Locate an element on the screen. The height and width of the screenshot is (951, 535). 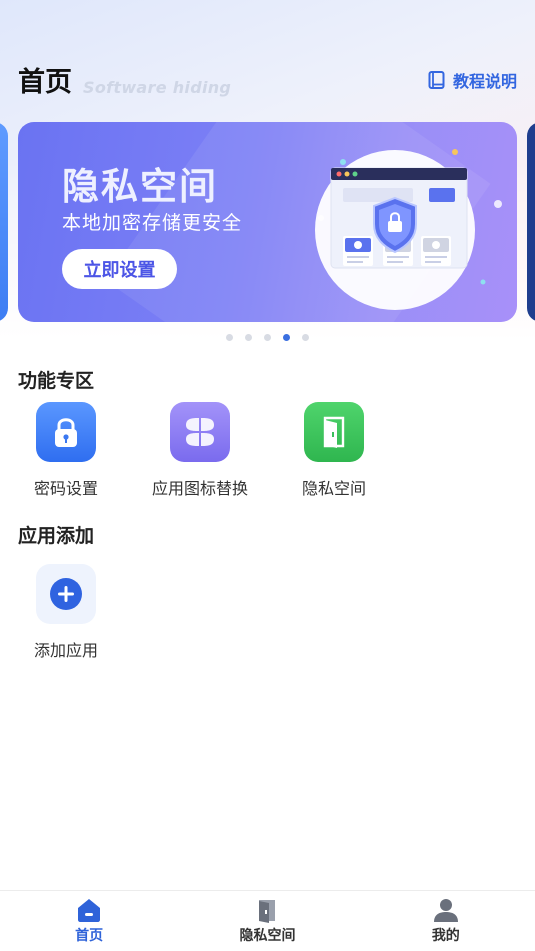
carousel-indicator is located at coordinates (267, 337).